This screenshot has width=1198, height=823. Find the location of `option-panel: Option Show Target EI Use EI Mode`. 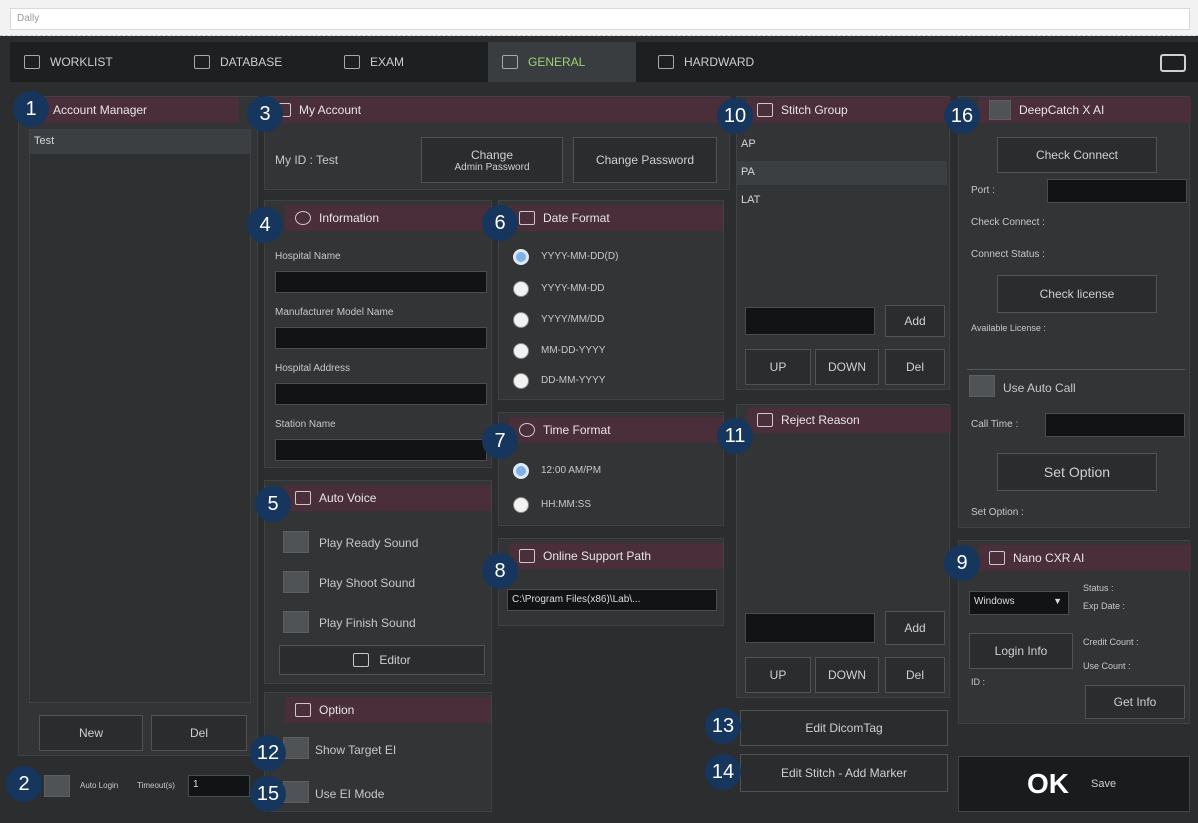

option-panel: Option Show Target EI Use EI Mode is located at coordinates (378, 752).